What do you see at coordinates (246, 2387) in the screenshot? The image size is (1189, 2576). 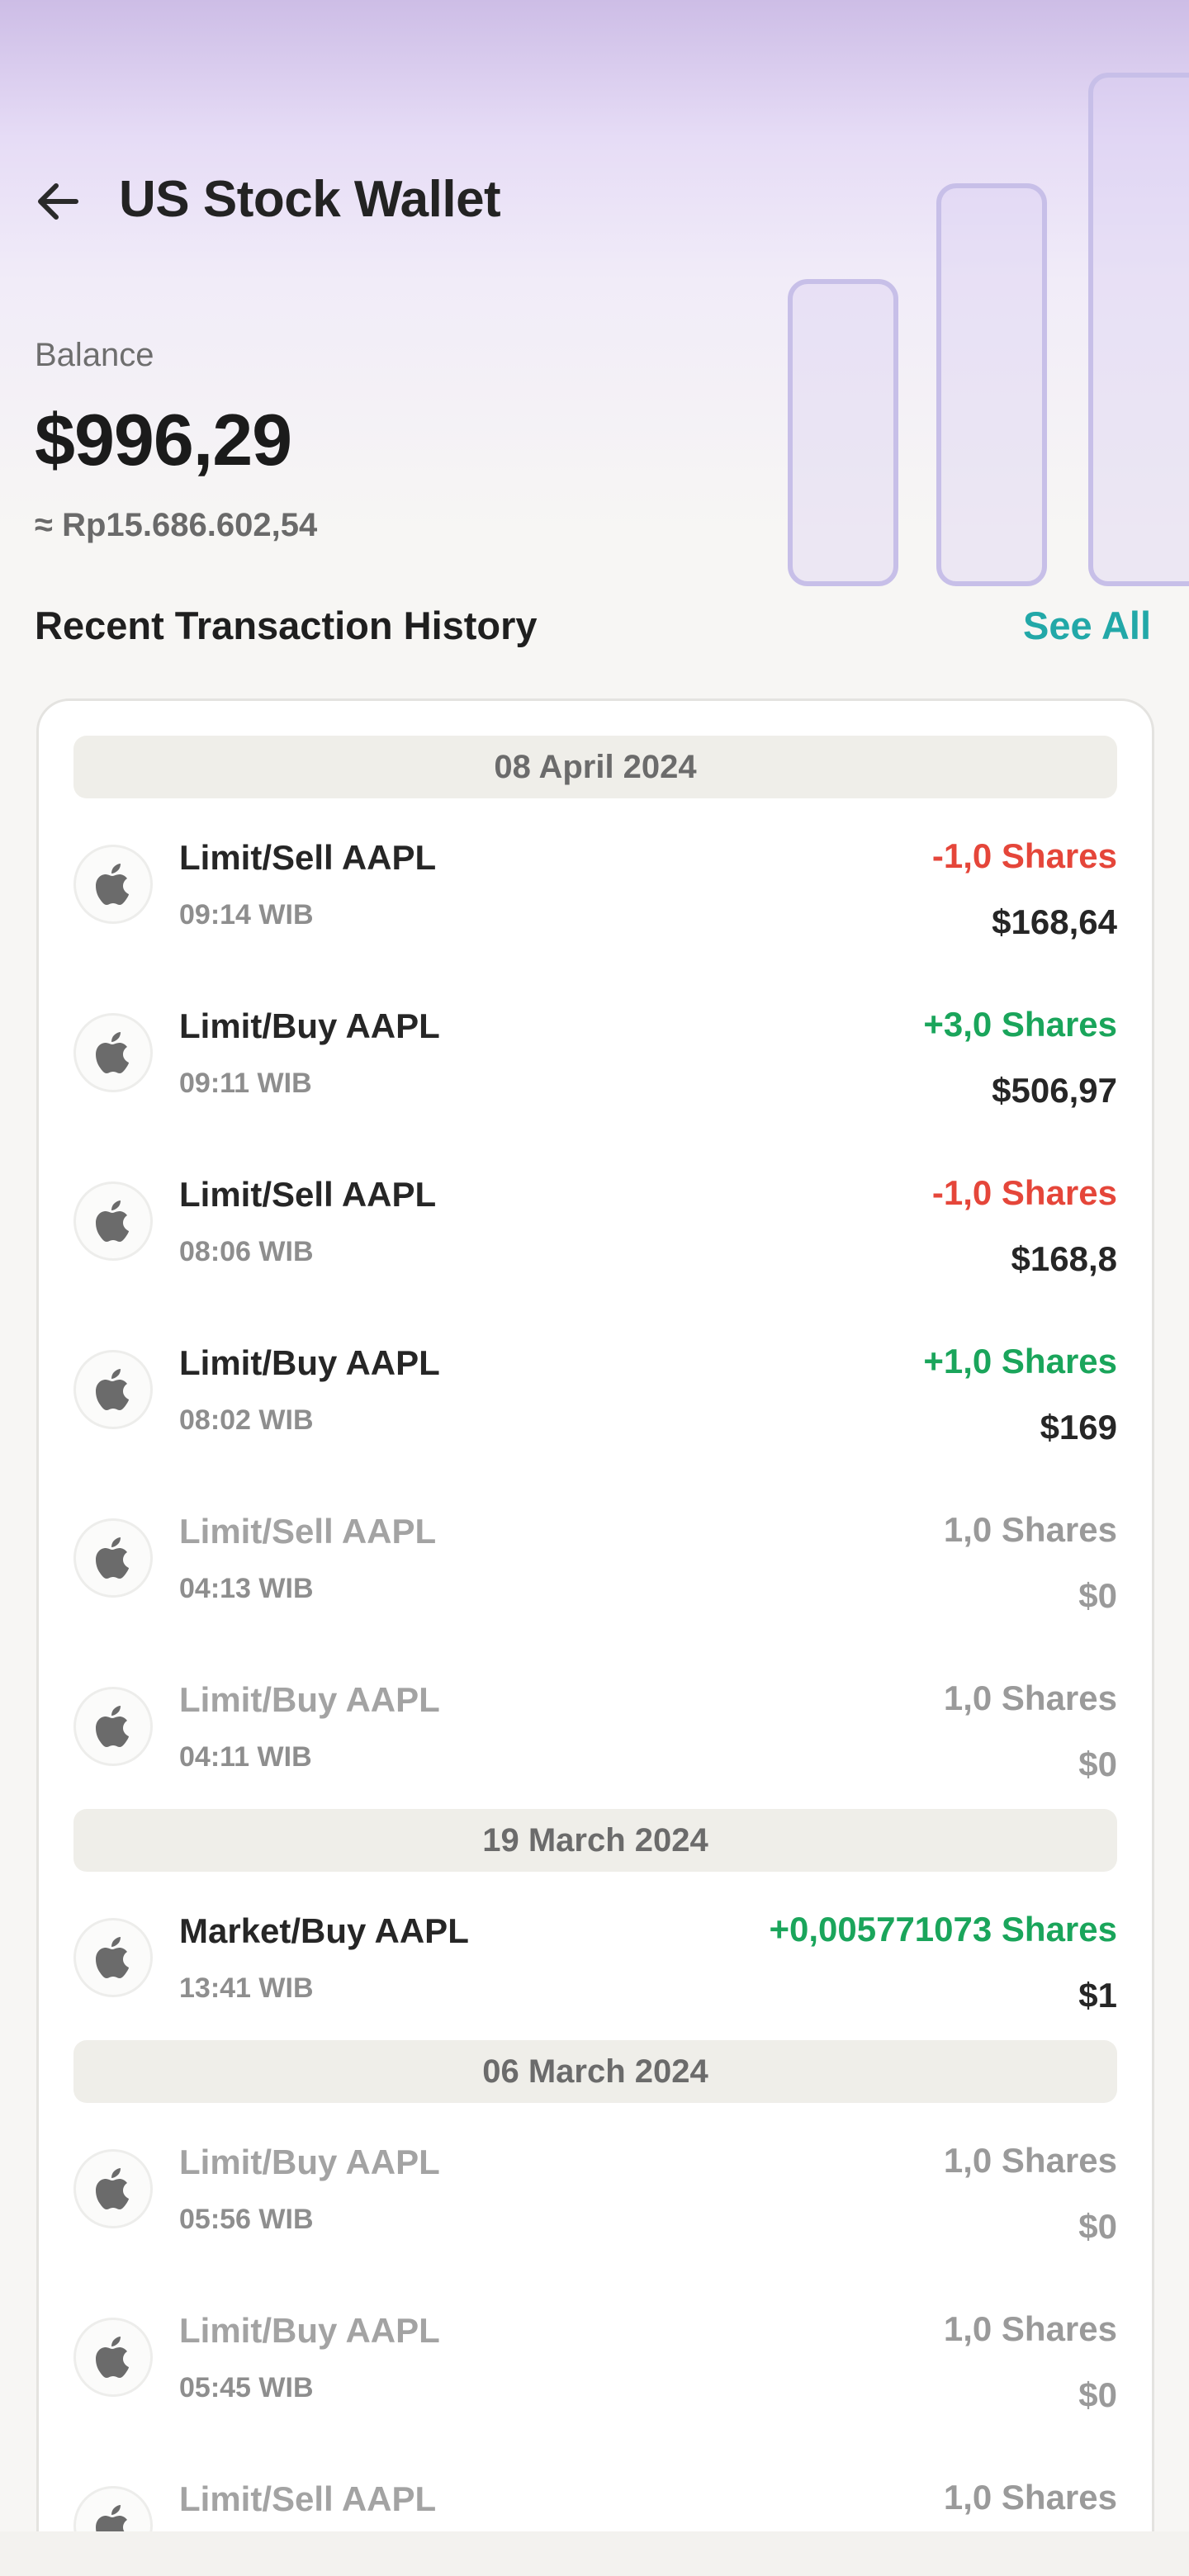 I see `transaction-time: 05:45 WIB` at bounding box center [246, 2387].